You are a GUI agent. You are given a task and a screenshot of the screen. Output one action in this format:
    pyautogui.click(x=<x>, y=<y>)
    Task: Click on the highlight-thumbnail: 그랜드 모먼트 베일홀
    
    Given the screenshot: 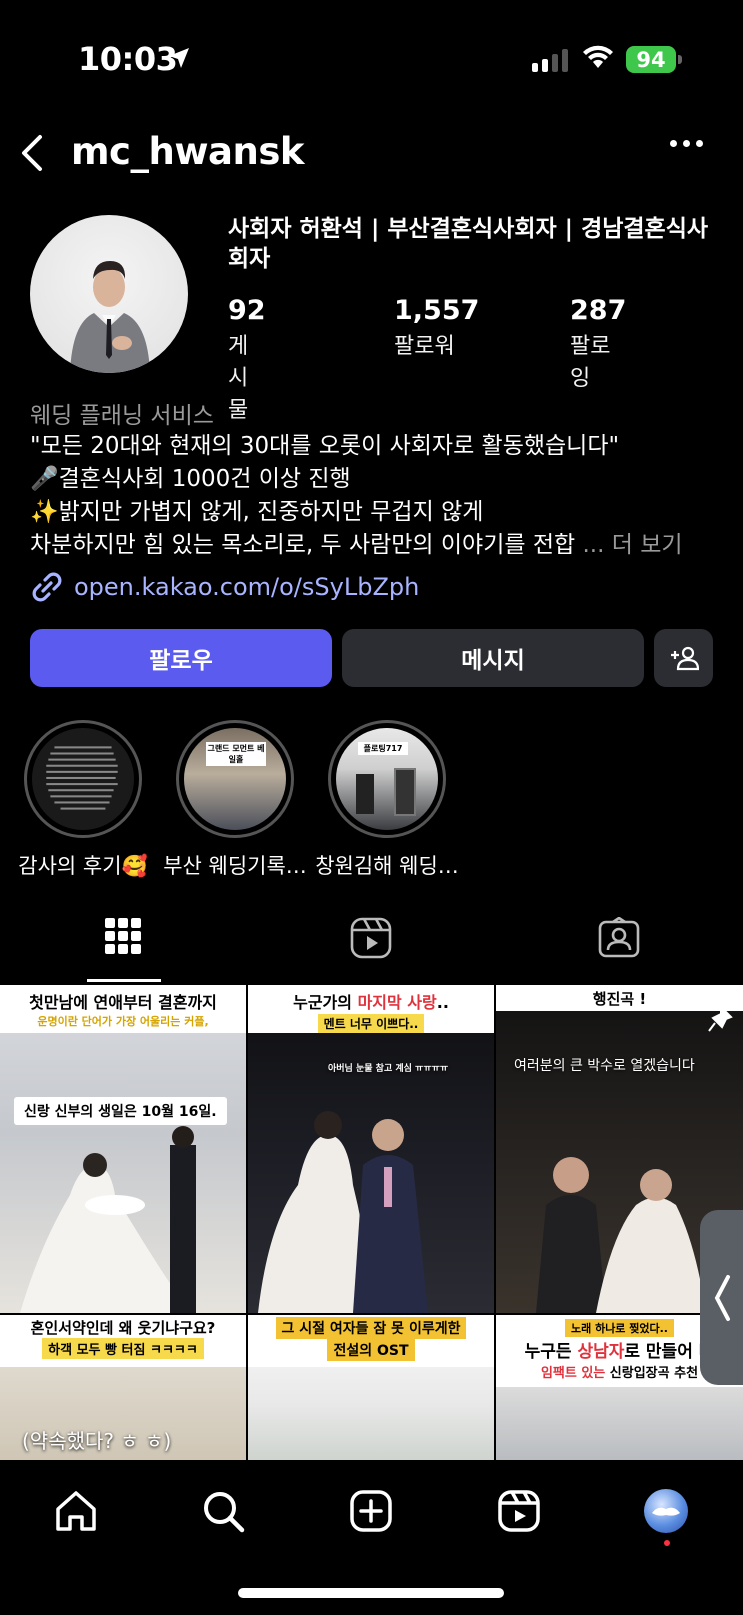 What is the action you would take?
    pyautogui.click(x=235, y=779)
    